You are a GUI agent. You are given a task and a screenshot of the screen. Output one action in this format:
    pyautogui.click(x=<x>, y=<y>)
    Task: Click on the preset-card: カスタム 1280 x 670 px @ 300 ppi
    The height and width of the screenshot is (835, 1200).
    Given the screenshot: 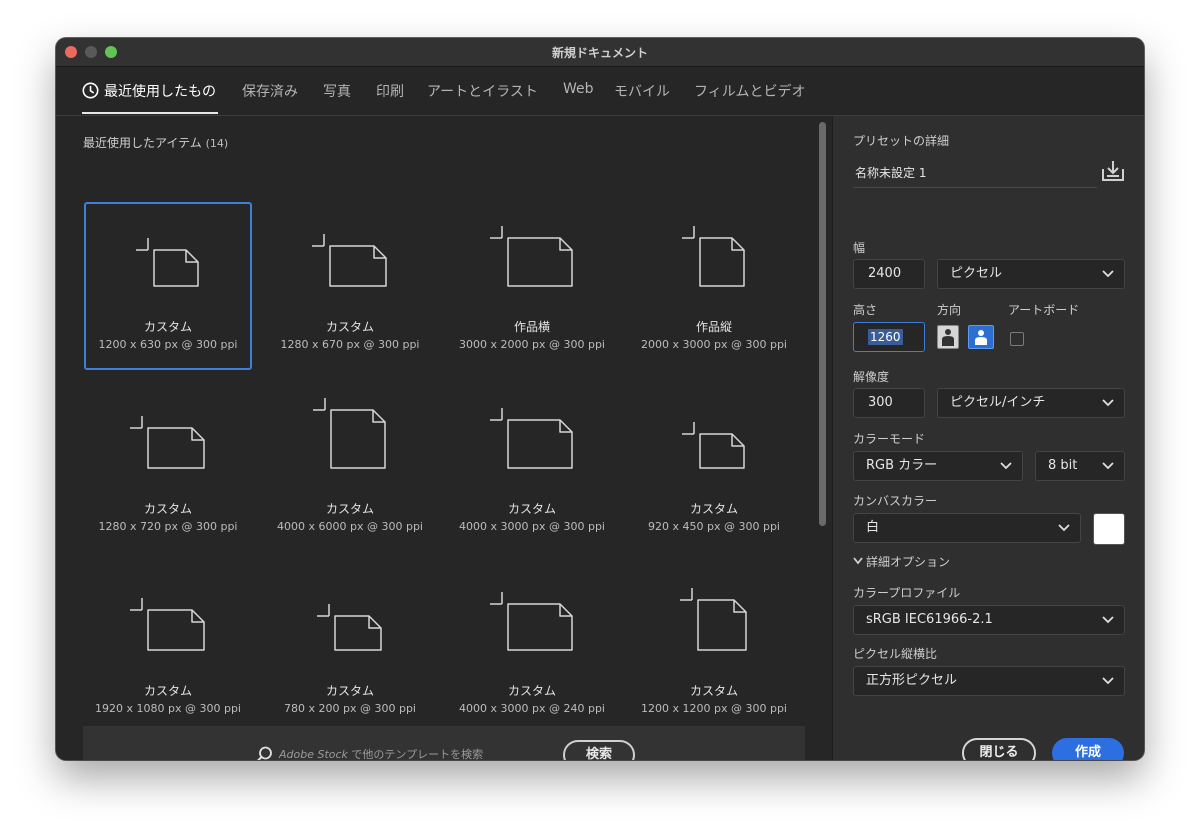 What is the action you would take?
    pyautogui.click(x=350, y=286)
    